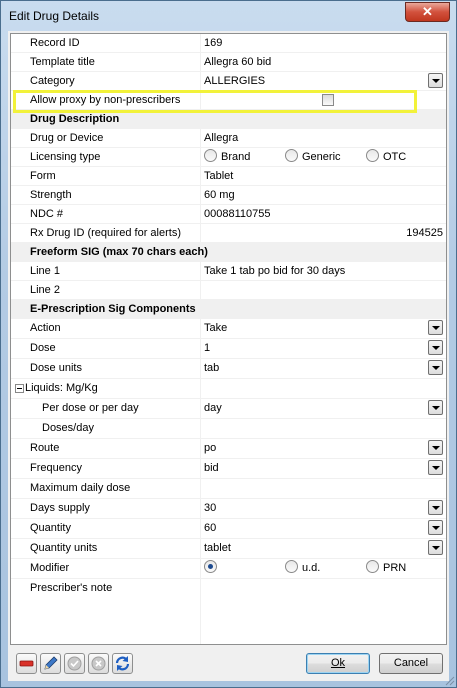  I want to click on action-row: Action Take, so click(228, 329).